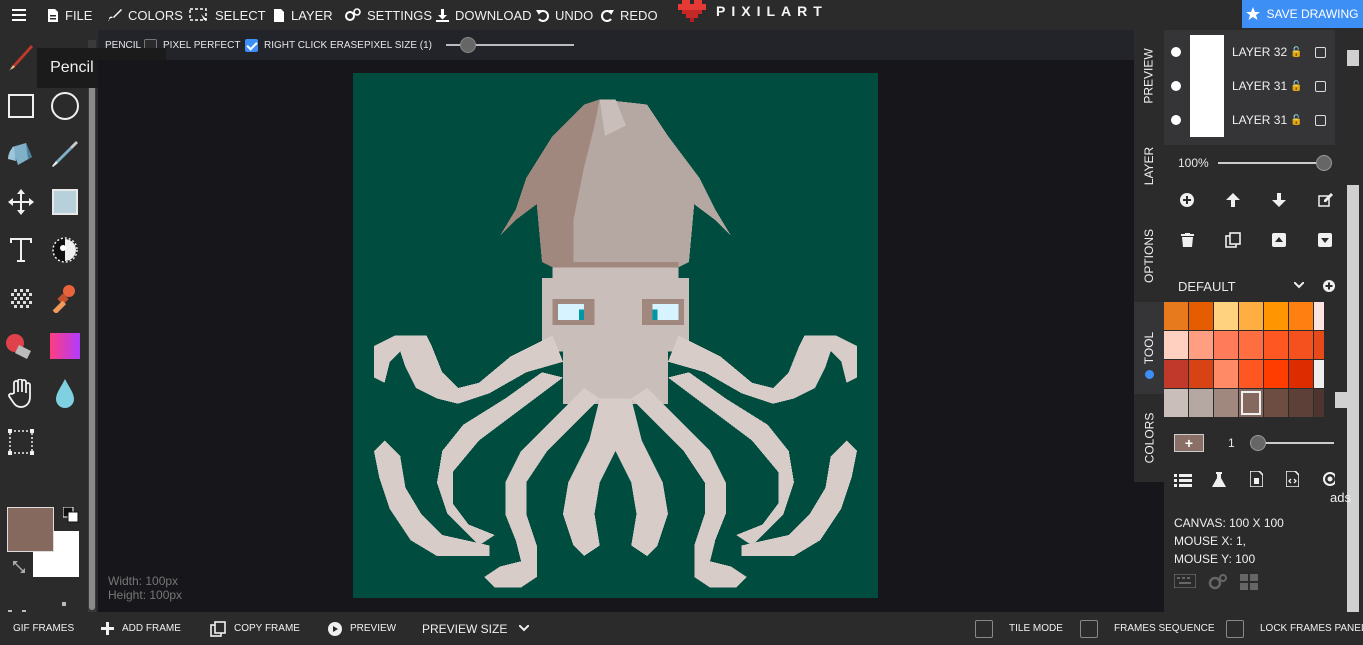 The height and width of the screenshot is (645, 1363). What do you see at coordinates (564, 15) in the screenshot?
I see `undo-button: UNDO` at bounding box center [564, 15].